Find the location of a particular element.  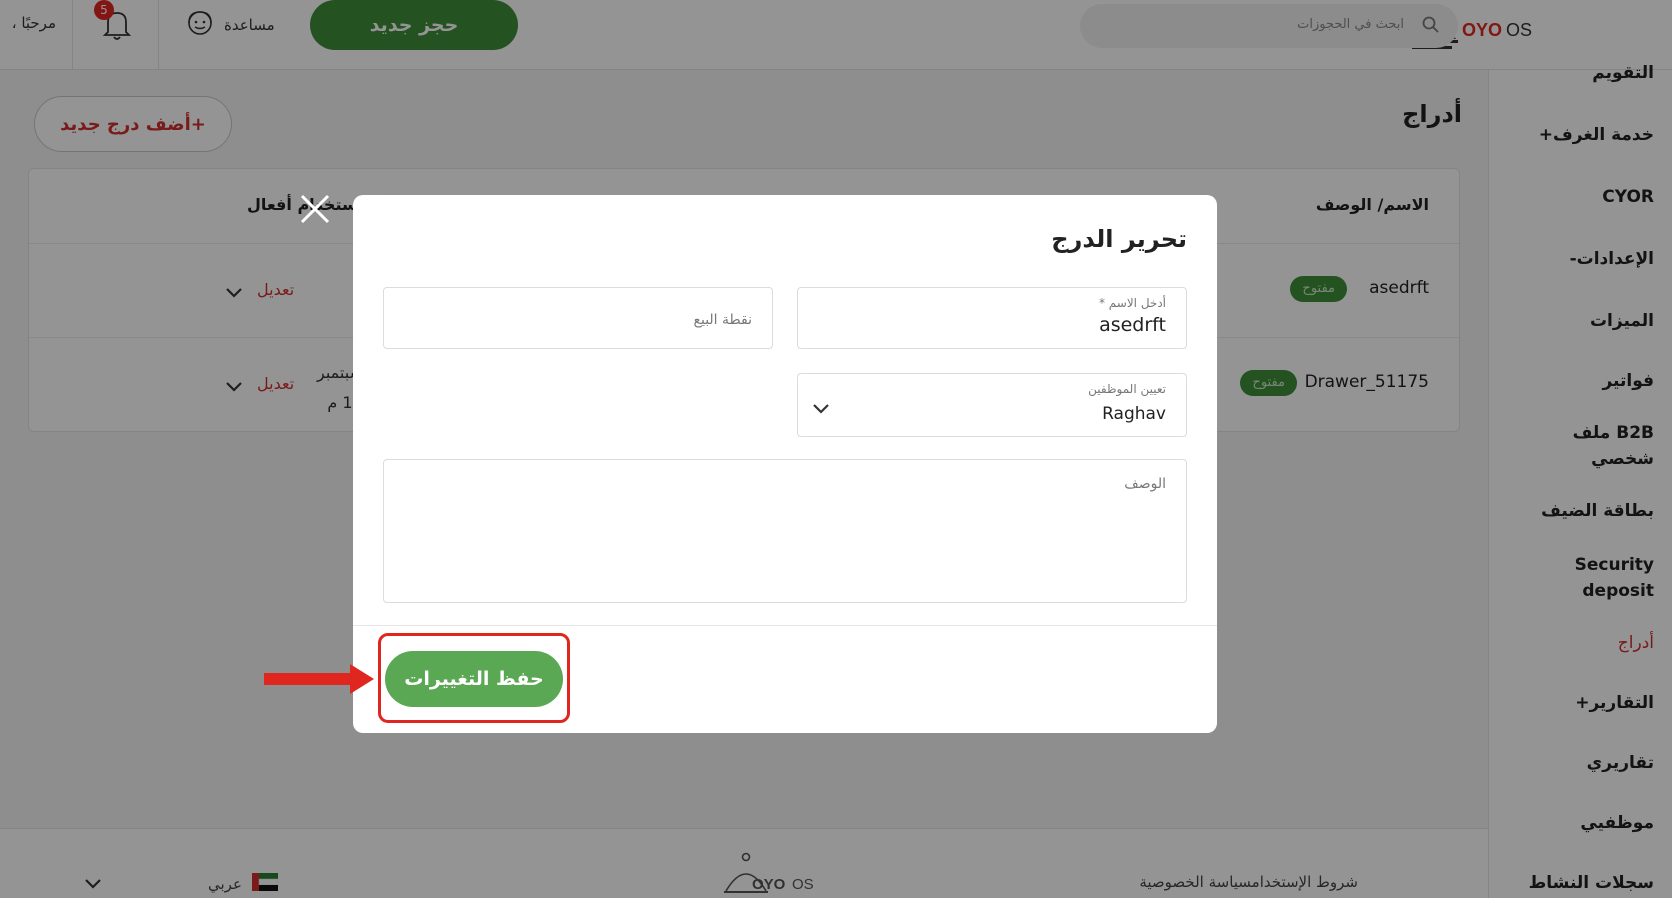

close-icon is located at coordinates (315, 209).